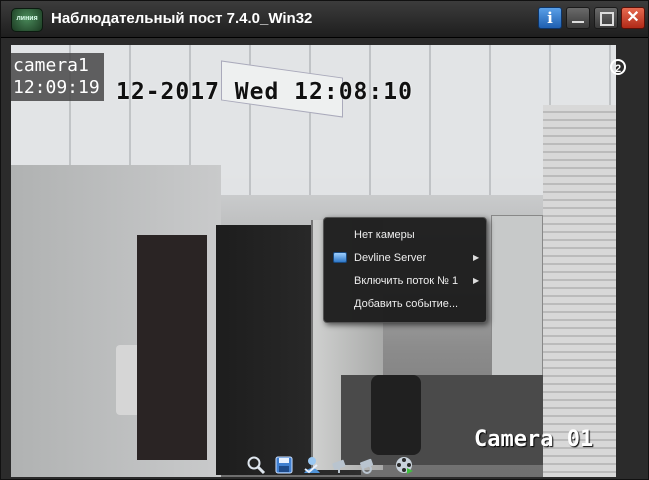 This screenshot has width=649, height=480. What do you see at coordinates (404, 465) in the screenshot?
I see `film-icon` at bounding box center [404, 465].